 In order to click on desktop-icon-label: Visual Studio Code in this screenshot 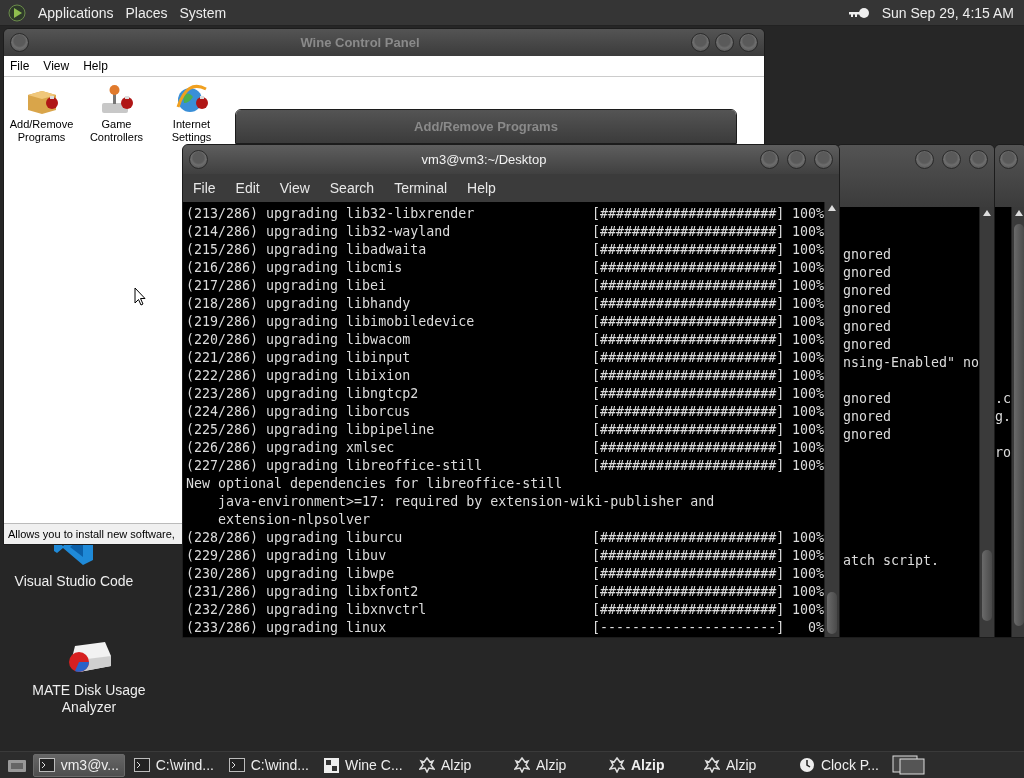, I will do `click(74, 581)`.